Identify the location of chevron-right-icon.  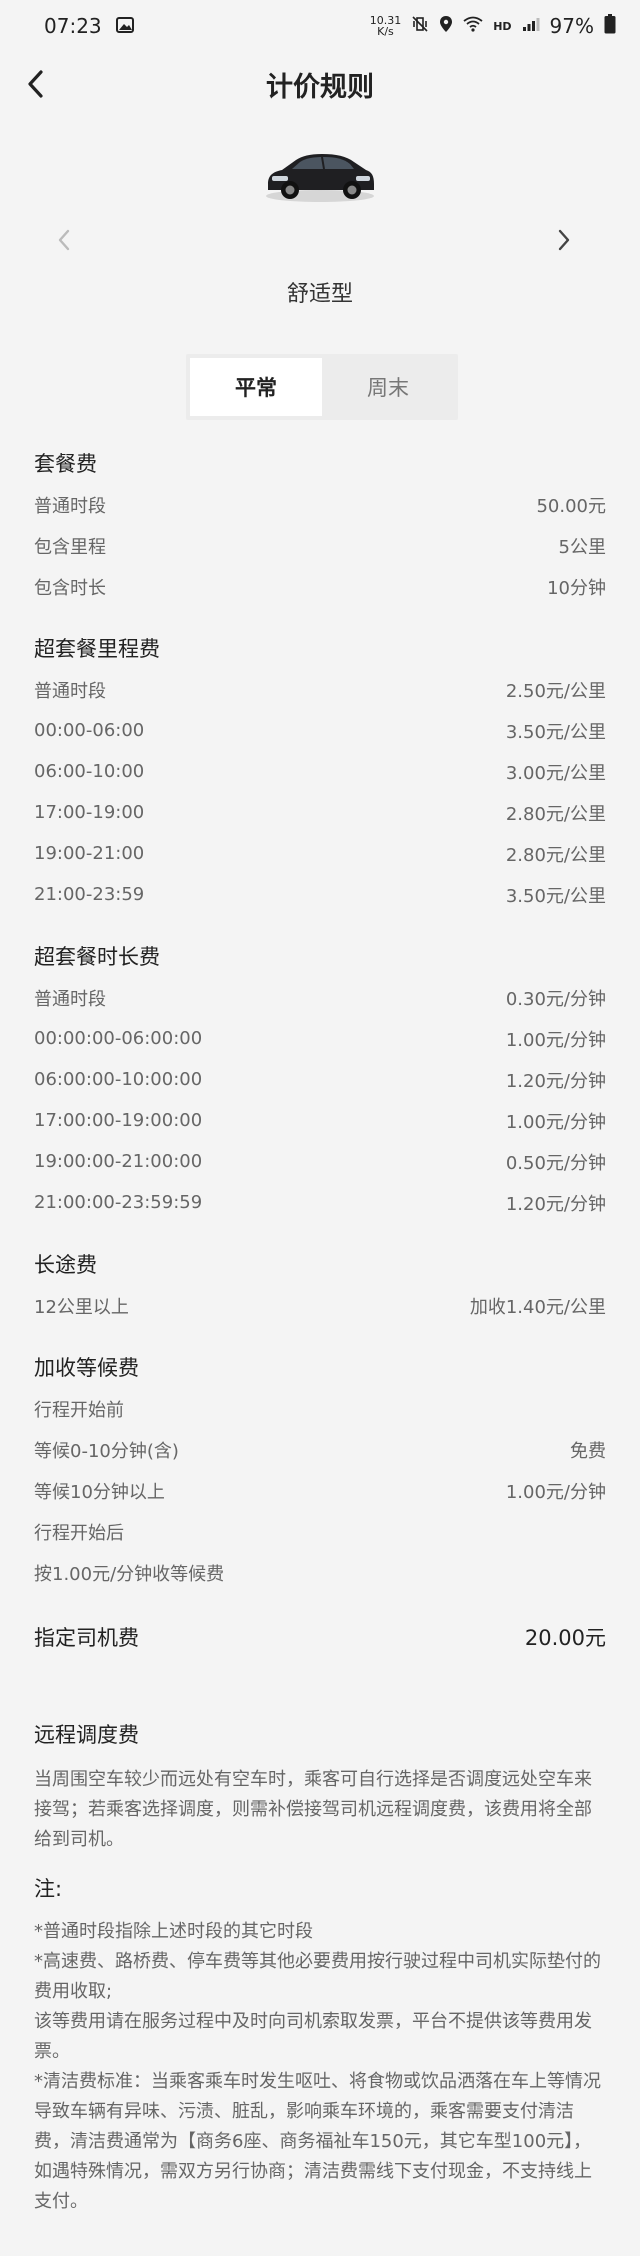
(564, 240).